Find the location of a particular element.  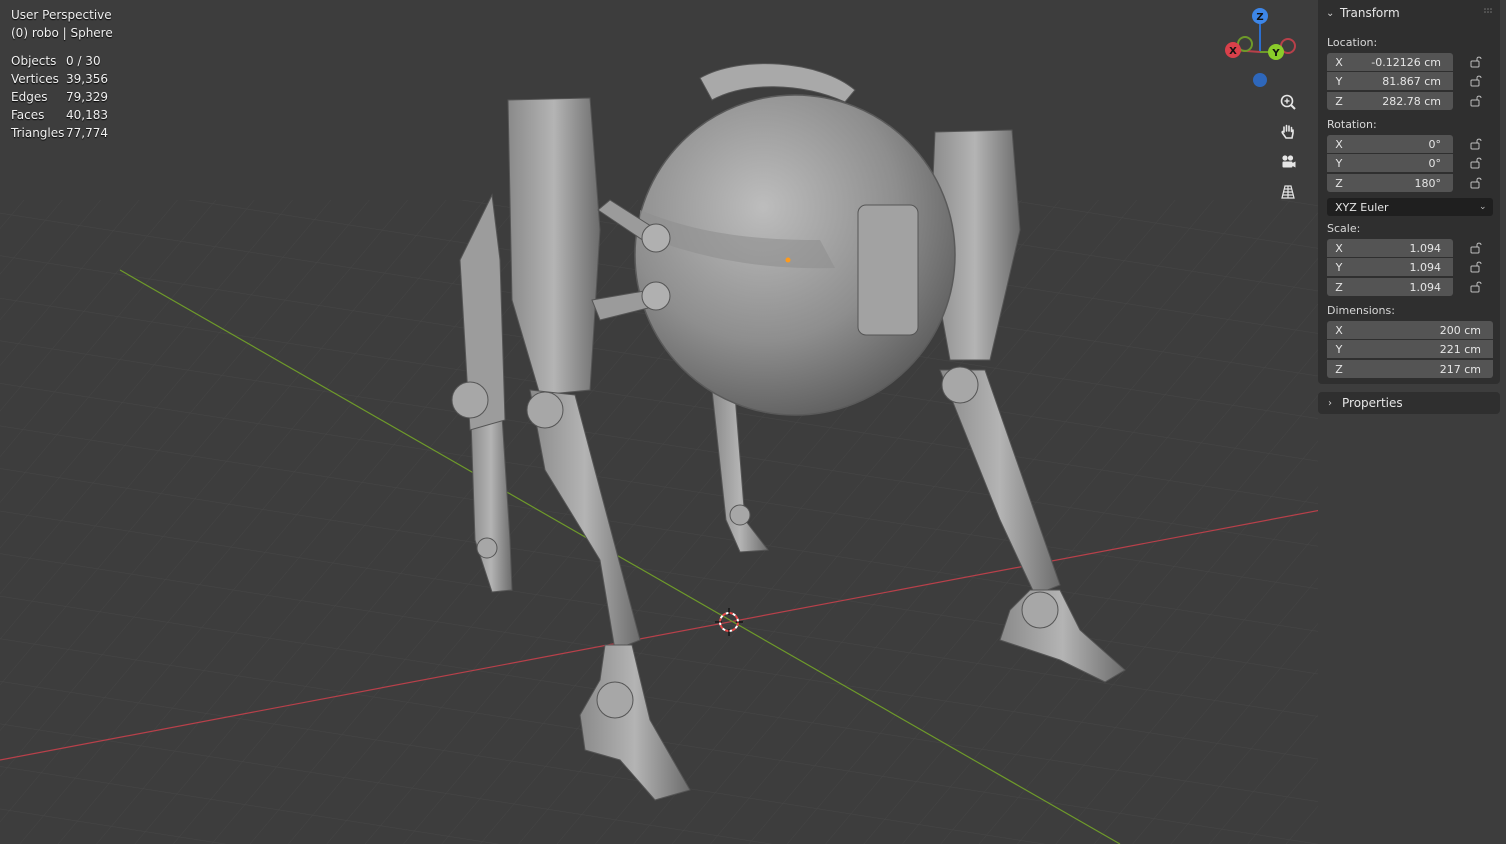

field-value: 217 cm is located at coordinates (1460, 369).